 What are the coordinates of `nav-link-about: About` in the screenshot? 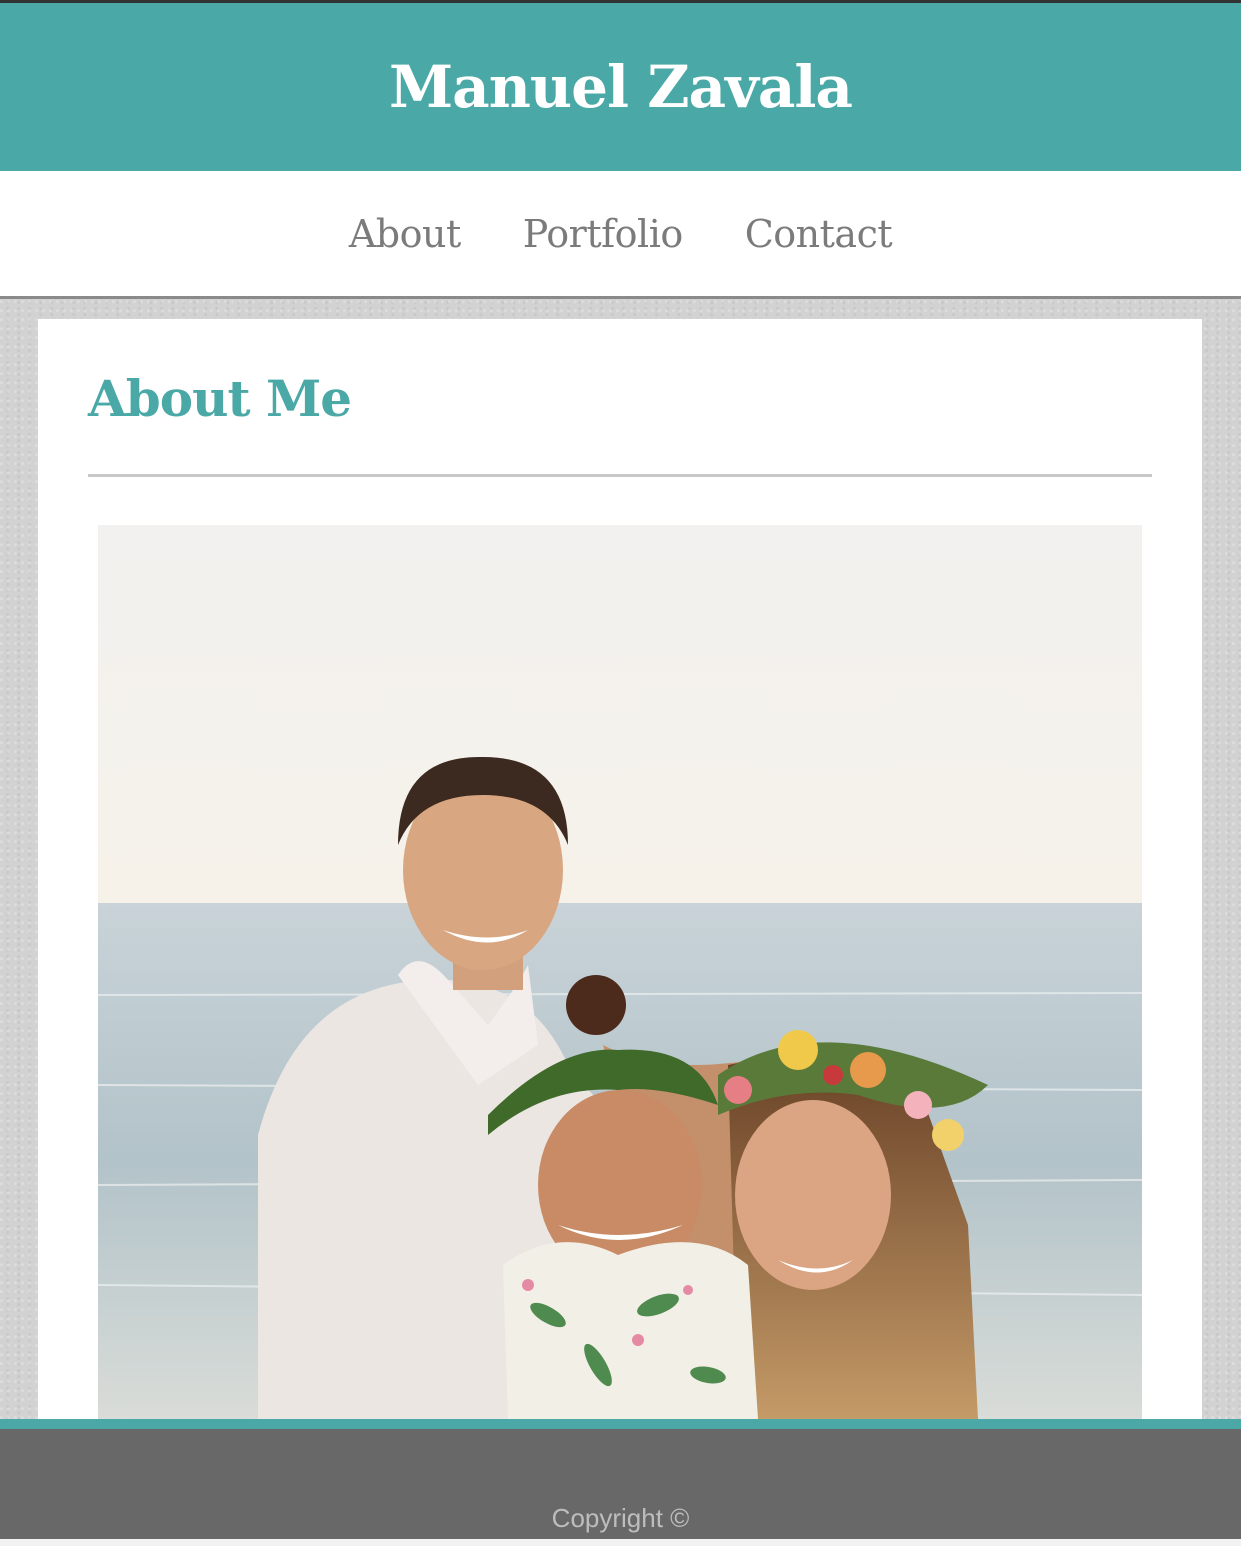 It's located at (405, 234).